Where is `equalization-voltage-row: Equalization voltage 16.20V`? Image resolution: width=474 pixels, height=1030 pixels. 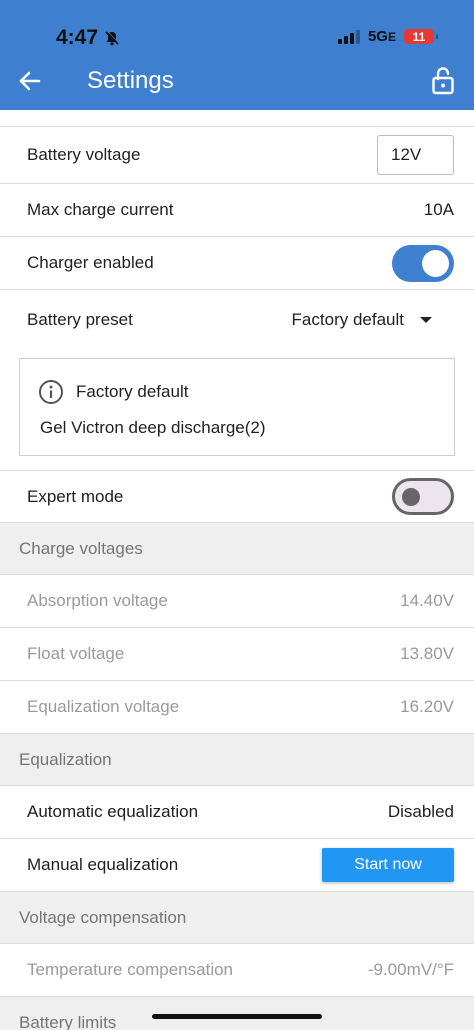
equalization-voltage-row: Equalization voltage 16.20V is located at coordinates (237, 707).